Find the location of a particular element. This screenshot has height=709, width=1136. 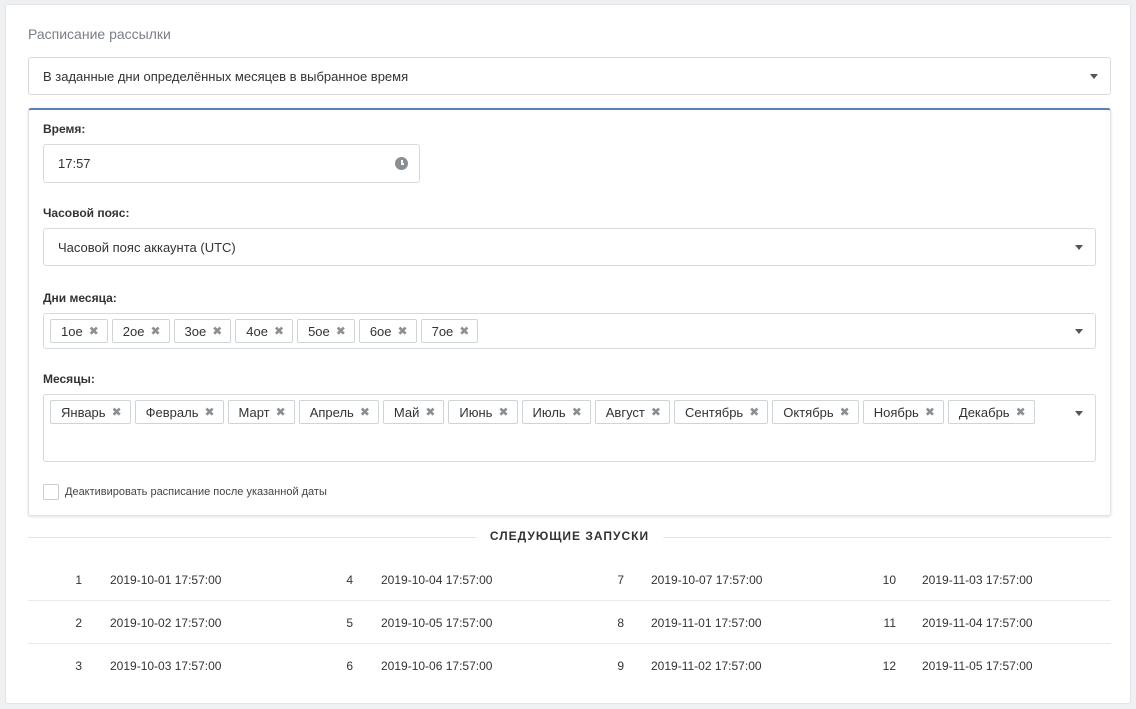

run-number: 3 is located at coordinates (78, 666).